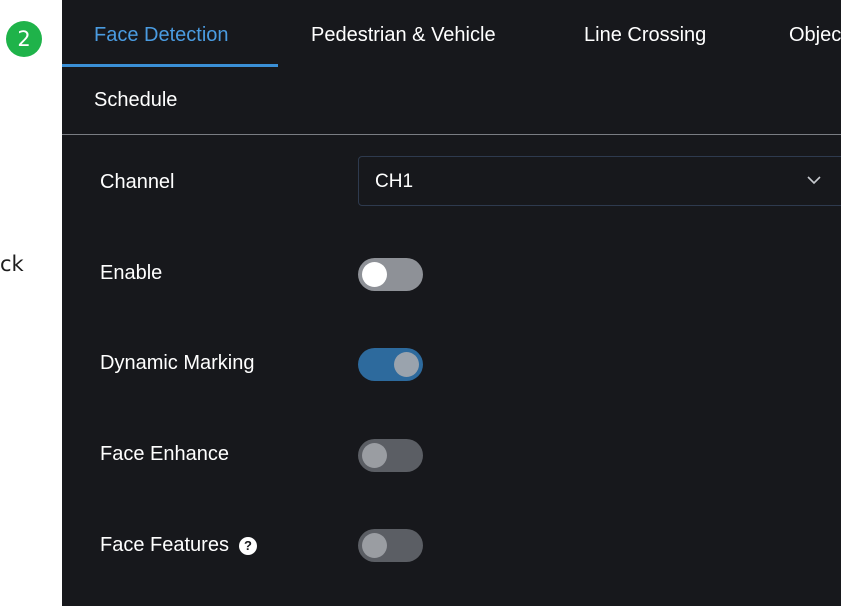 Image resolution: width=841 pixels, height=606 pixels. Describe the element at coordinates (390, 274) in the screenshot. I see `enable-toggle` at that location.